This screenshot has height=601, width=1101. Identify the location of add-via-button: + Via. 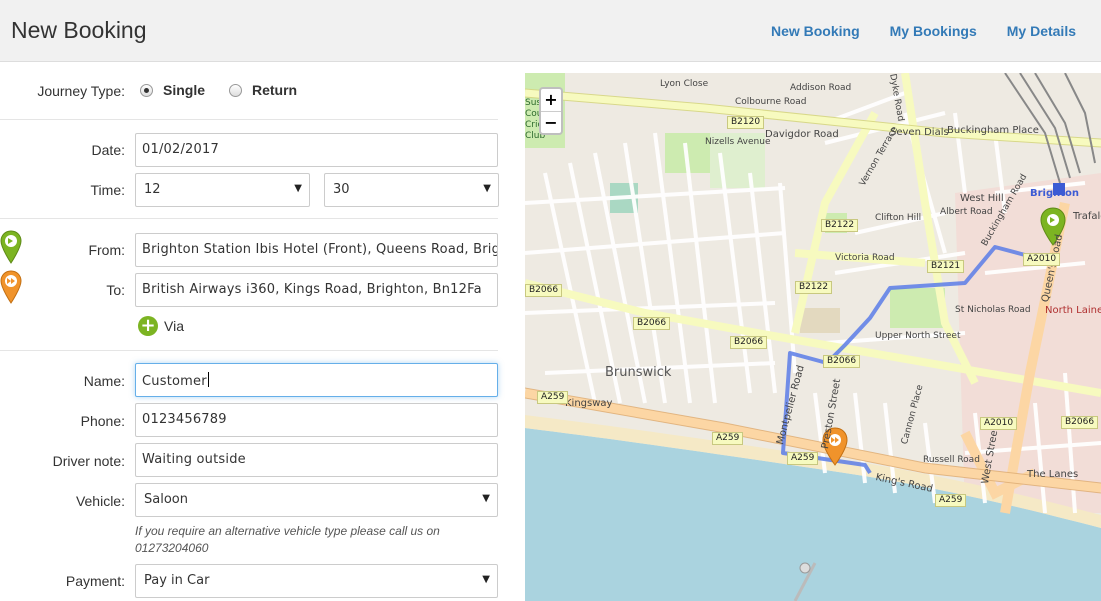
(161, 326).